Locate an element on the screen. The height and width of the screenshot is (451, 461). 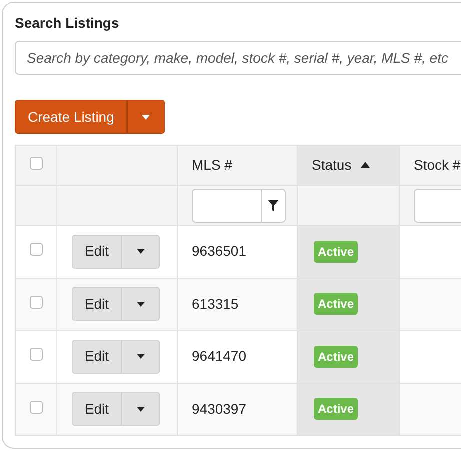
filter-field is located at coordinates (227, 205).